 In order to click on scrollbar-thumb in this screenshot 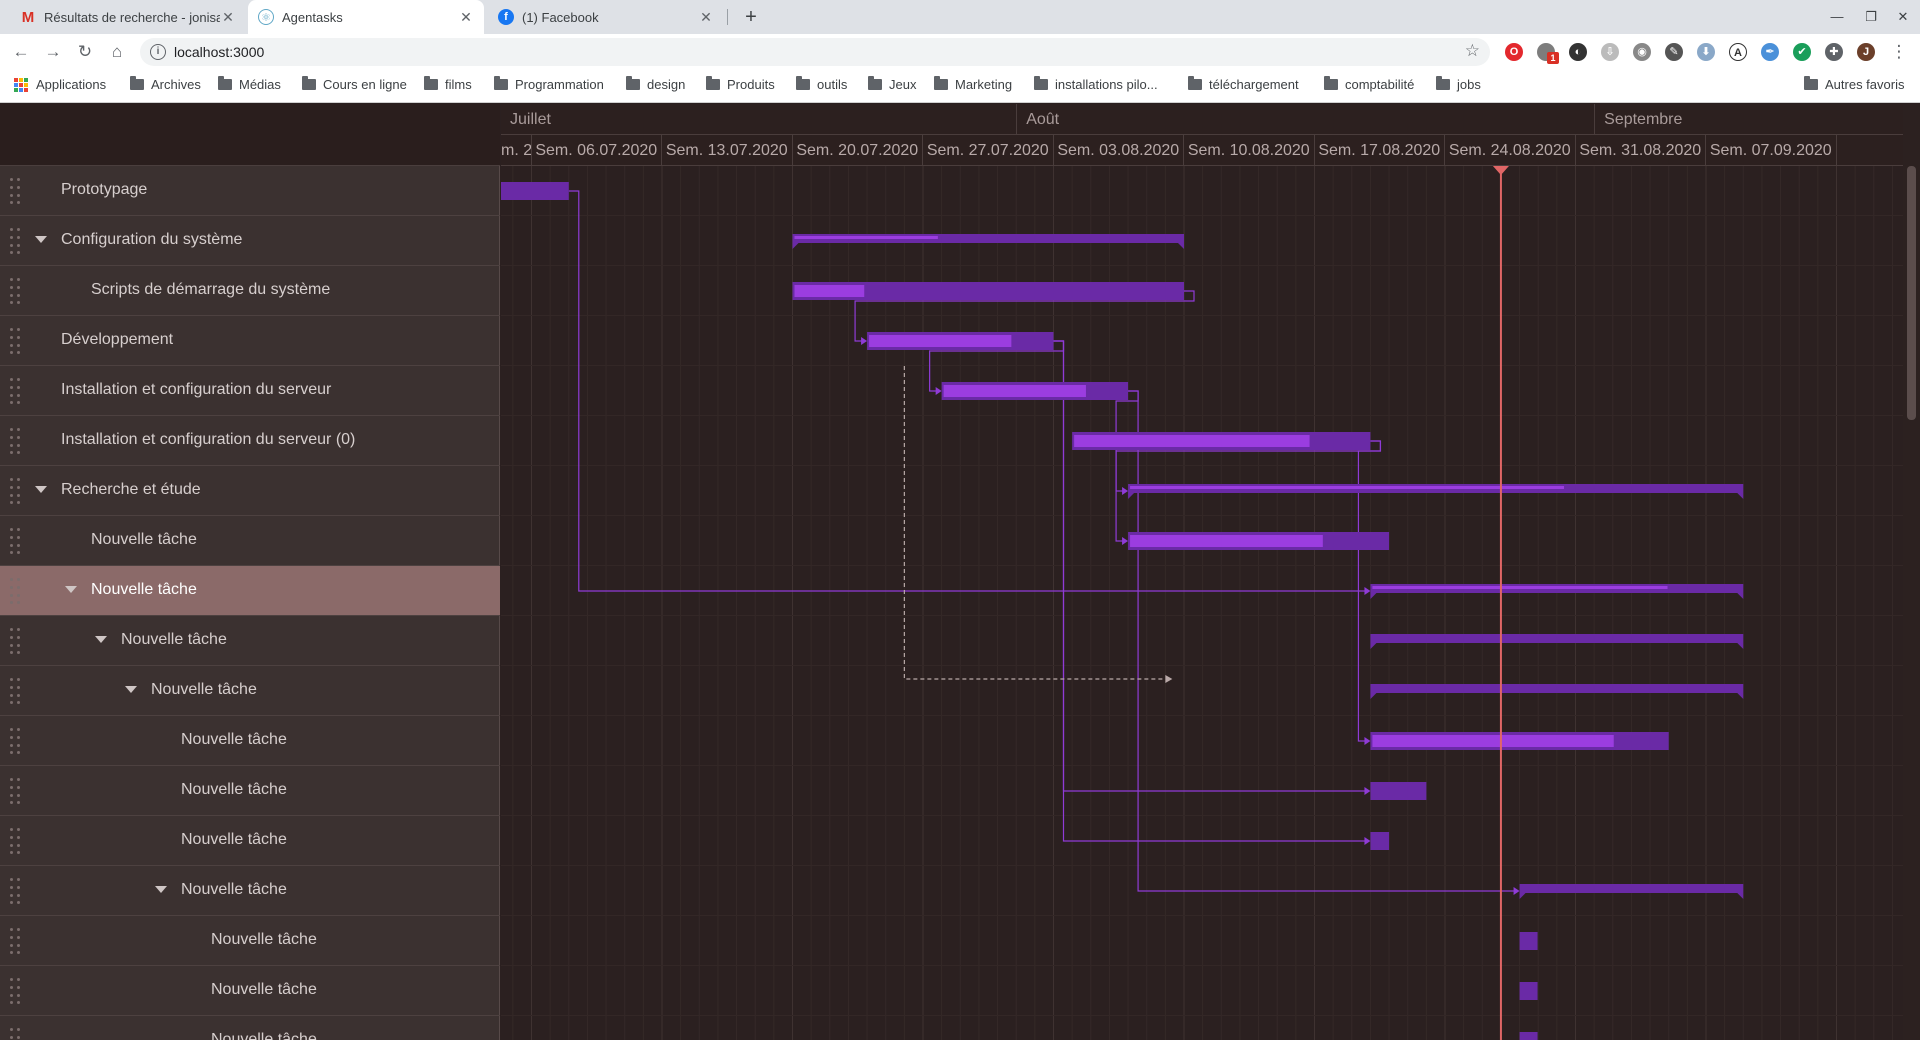, I will do `click(1911, 293)`.